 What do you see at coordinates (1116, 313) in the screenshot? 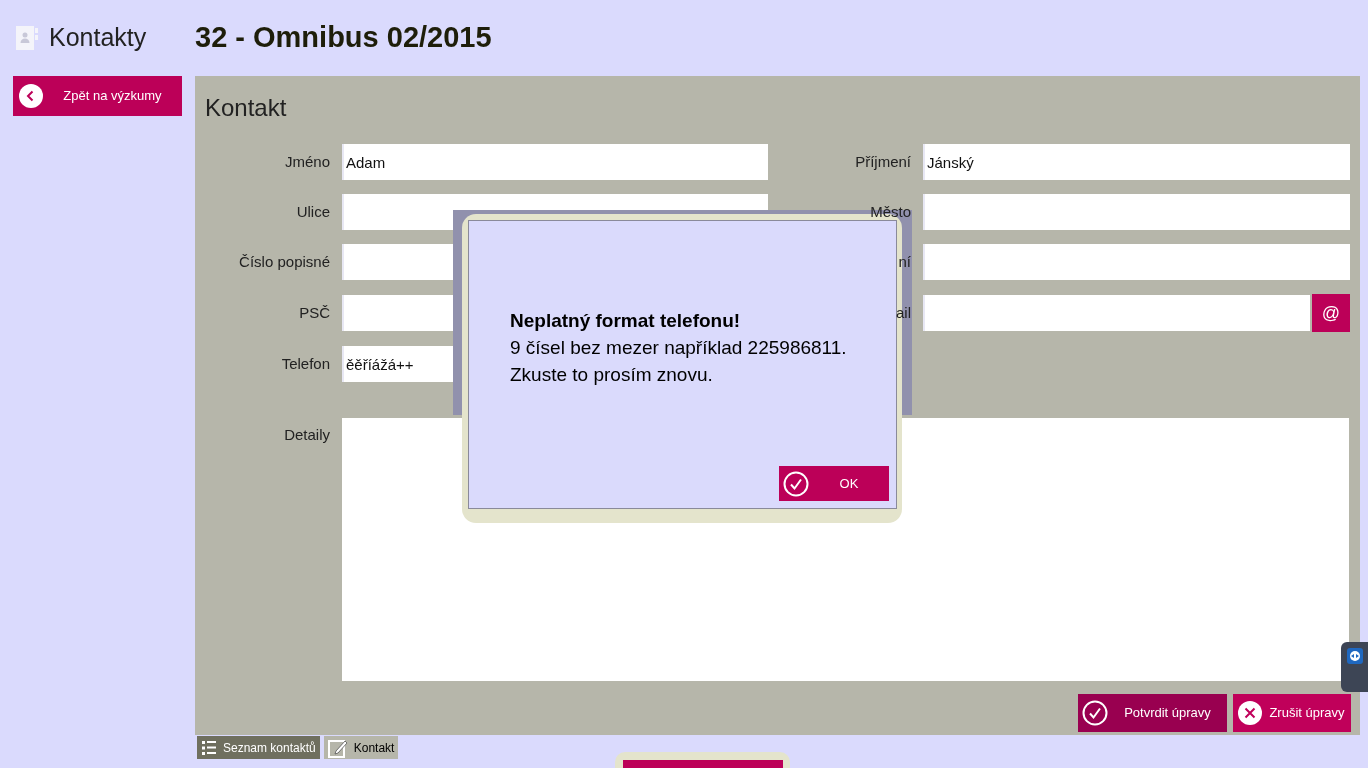
I see `email-field` at bounding box center [1116, 313].